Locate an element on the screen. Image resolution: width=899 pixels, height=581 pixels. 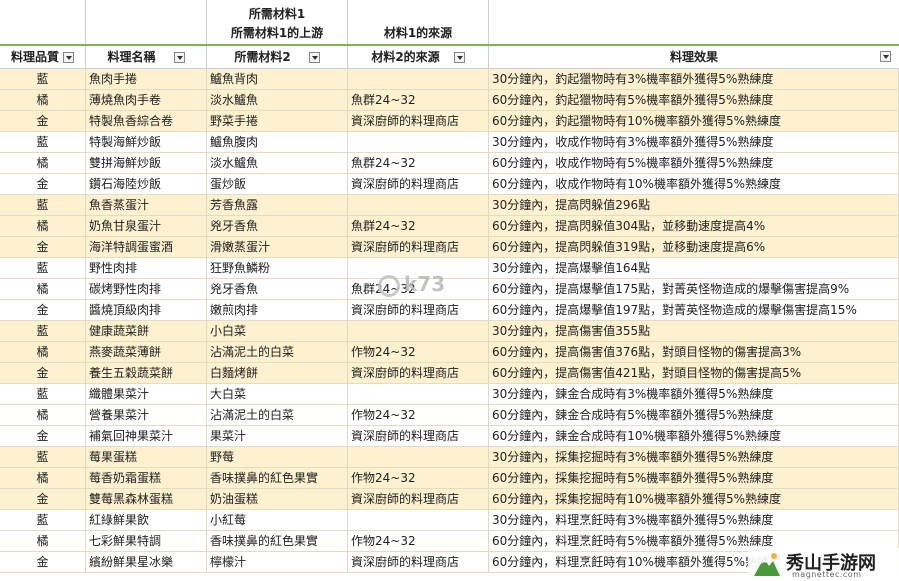
cell-effect: 60分鐘內，提高爆擊值197點，對菁英怪物造成的爆擊傷害提高15% is located at coordinates (694, 310).